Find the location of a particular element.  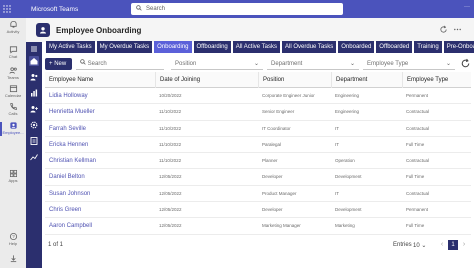

cell-position: Corporate Engineer Junior is located at coordinates (288, 95).